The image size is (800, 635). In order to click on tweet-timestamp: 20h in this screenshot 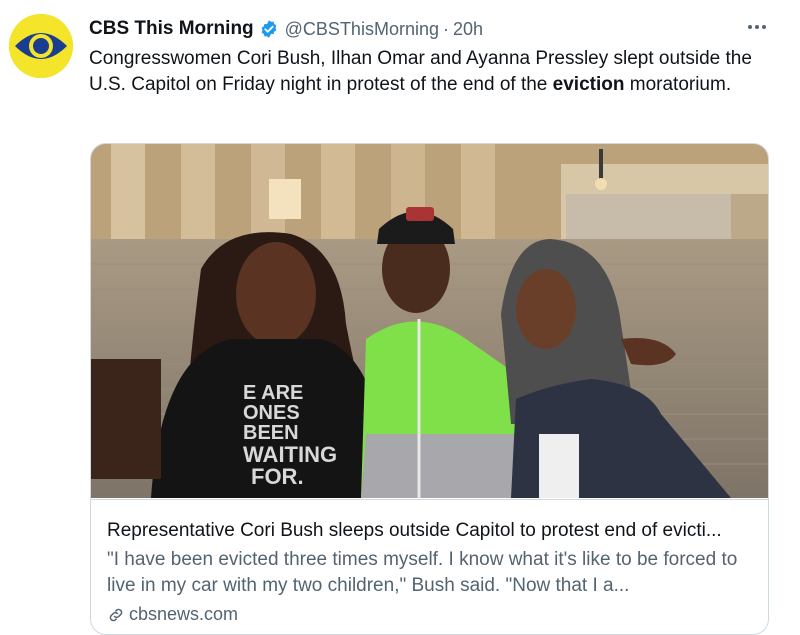, I will do `click(468, 29)`.